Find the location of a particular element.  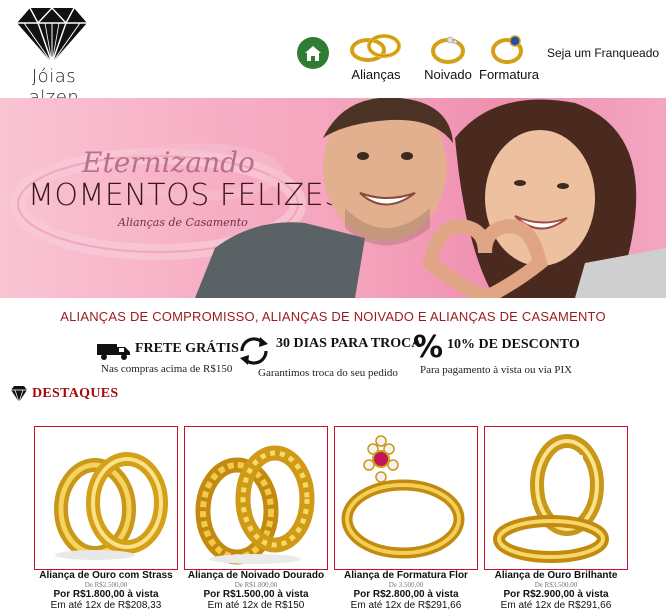

home-button is located at coordinates (313, 53).